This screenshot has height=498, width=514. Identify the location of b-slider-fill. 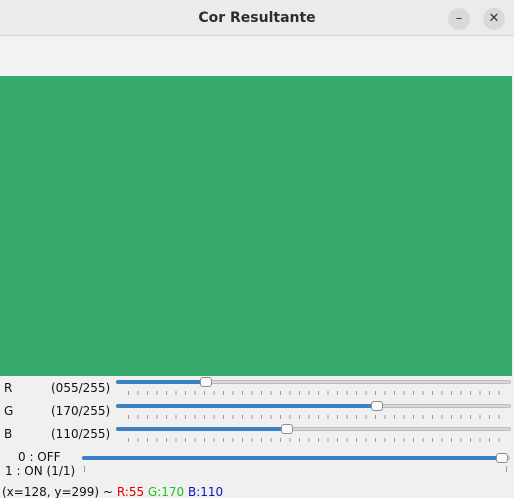
(201, 429).